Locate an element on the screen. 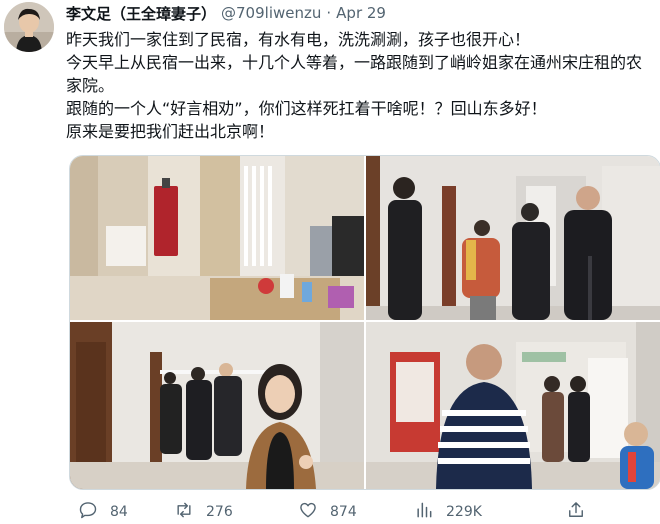 The height and width of the screenshot is (524, 660). tweet-line: 原来是要把我们赶出北京啊！ is located at coordinates (170, 131).